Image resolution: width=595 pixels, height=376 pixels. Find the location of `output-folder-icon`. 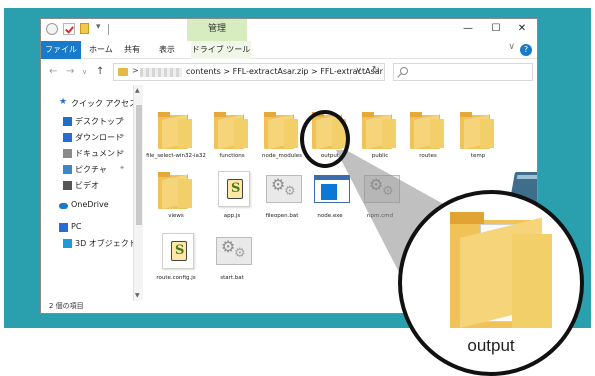

output-folder-icon is located at coordinates (502, 268).